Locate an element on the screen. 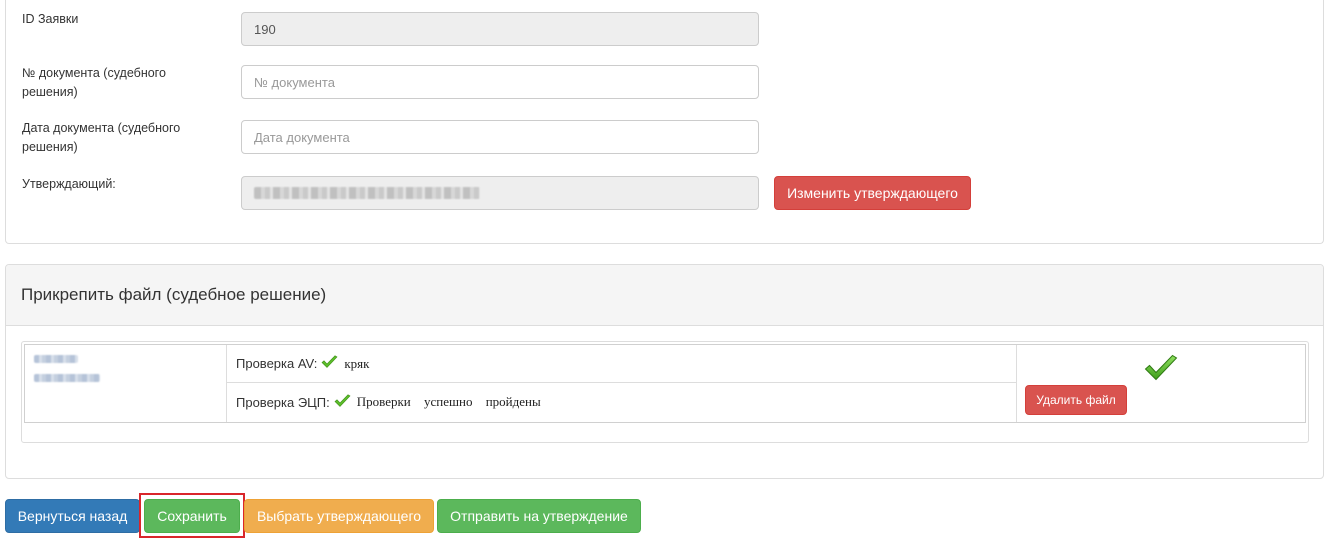 The height and width of the screenshot is (548, 1329). send-for-approval-button: Отправить на утверждение is located at coordinates (539, 516).